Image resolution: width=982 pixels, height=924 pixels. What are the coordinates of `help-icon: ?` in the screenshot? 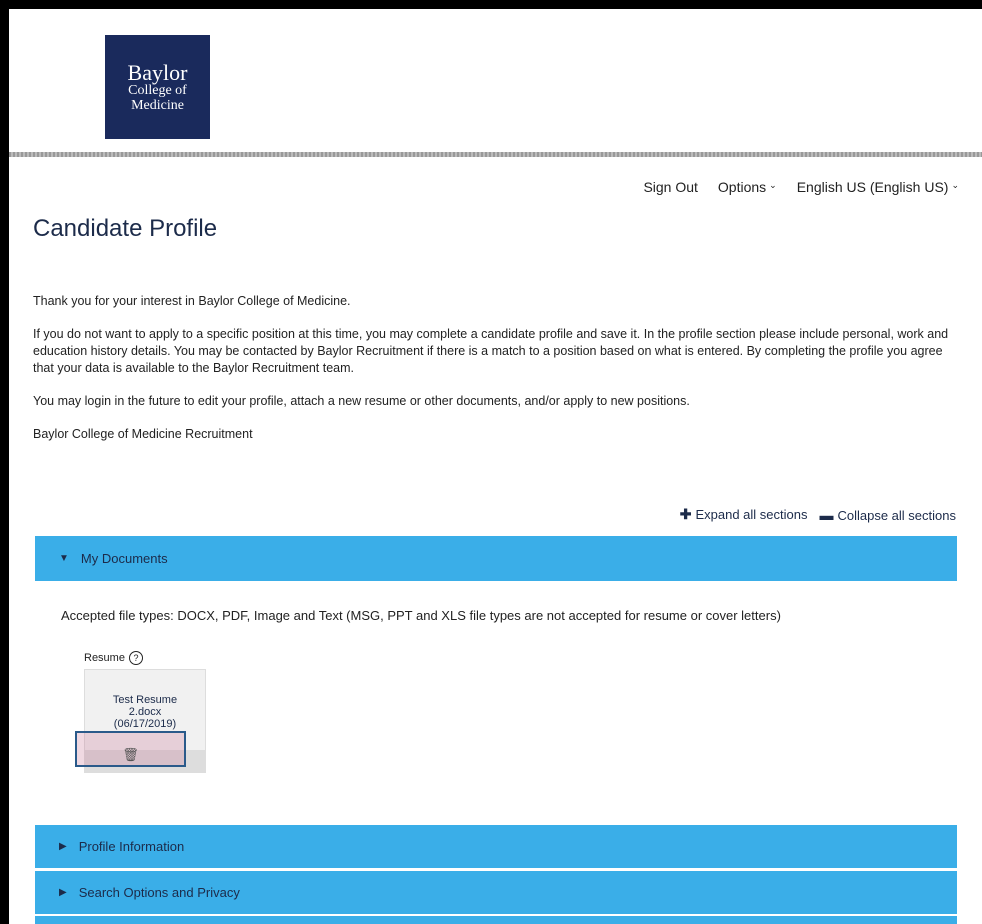 It's located at (135, 658).